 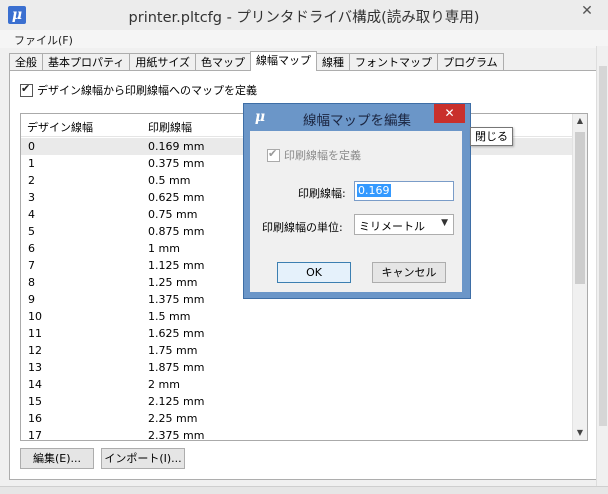 I want to click on tab-program: プログラム, so click(x=470, y=62).